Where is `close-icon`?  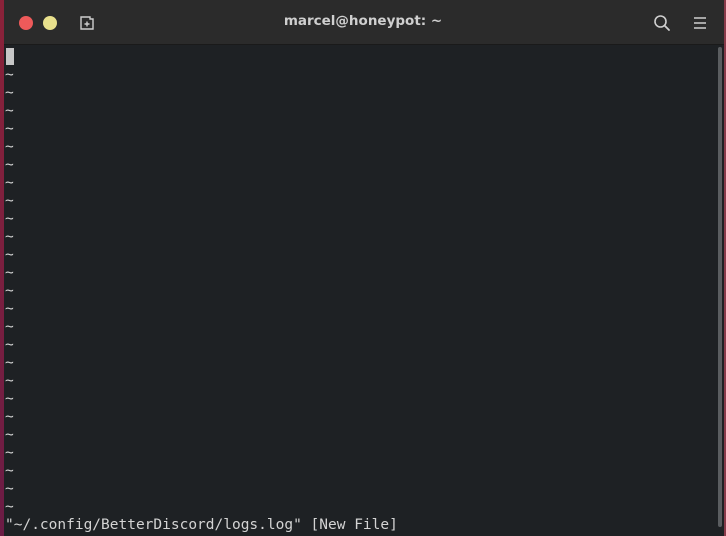 close-icon is located at coordinates (26, 23).